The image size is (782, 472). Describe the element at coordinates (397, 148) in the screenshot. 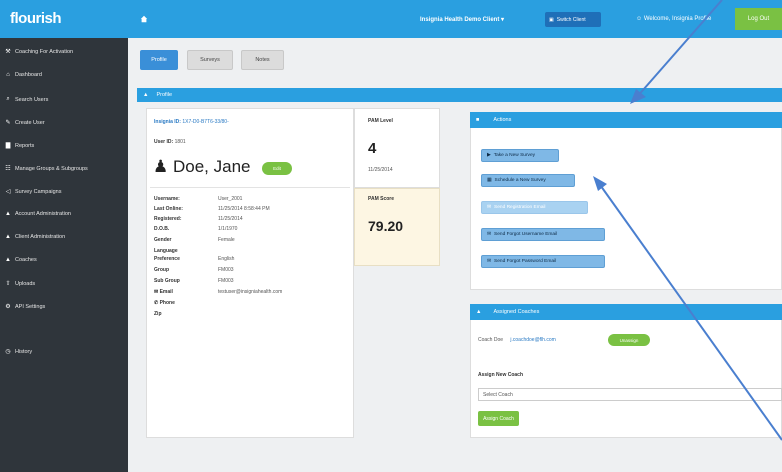

I see `pam-level-panel` at that location.